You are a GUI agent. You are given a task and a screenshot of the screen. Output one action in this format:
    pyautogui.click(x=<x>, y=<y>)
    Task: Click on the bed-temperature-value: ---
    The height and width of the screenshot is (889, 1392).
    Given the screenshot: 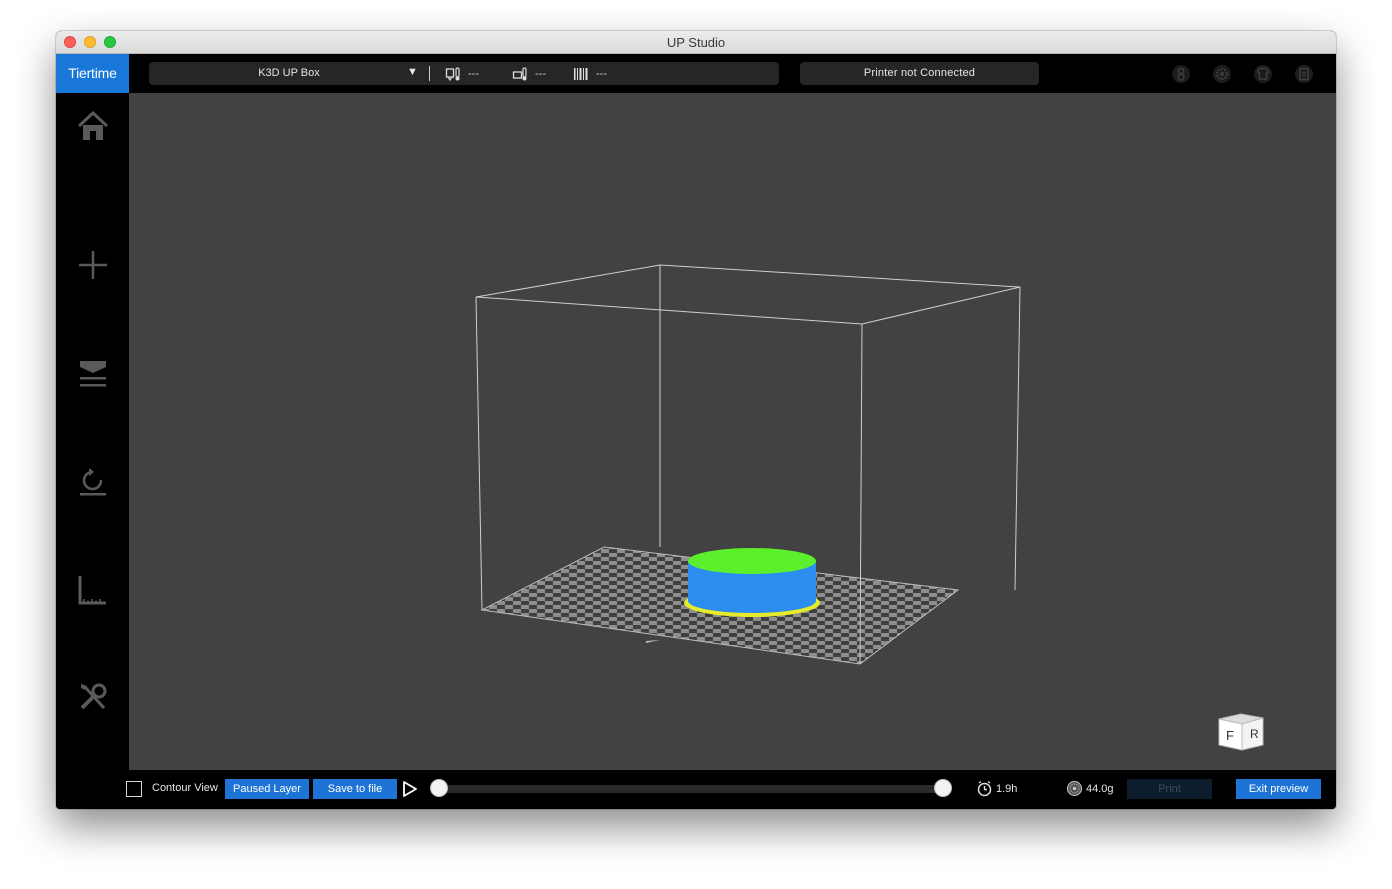 What is the action you would take?
    pyautogui.click(x=540, y=73)
    